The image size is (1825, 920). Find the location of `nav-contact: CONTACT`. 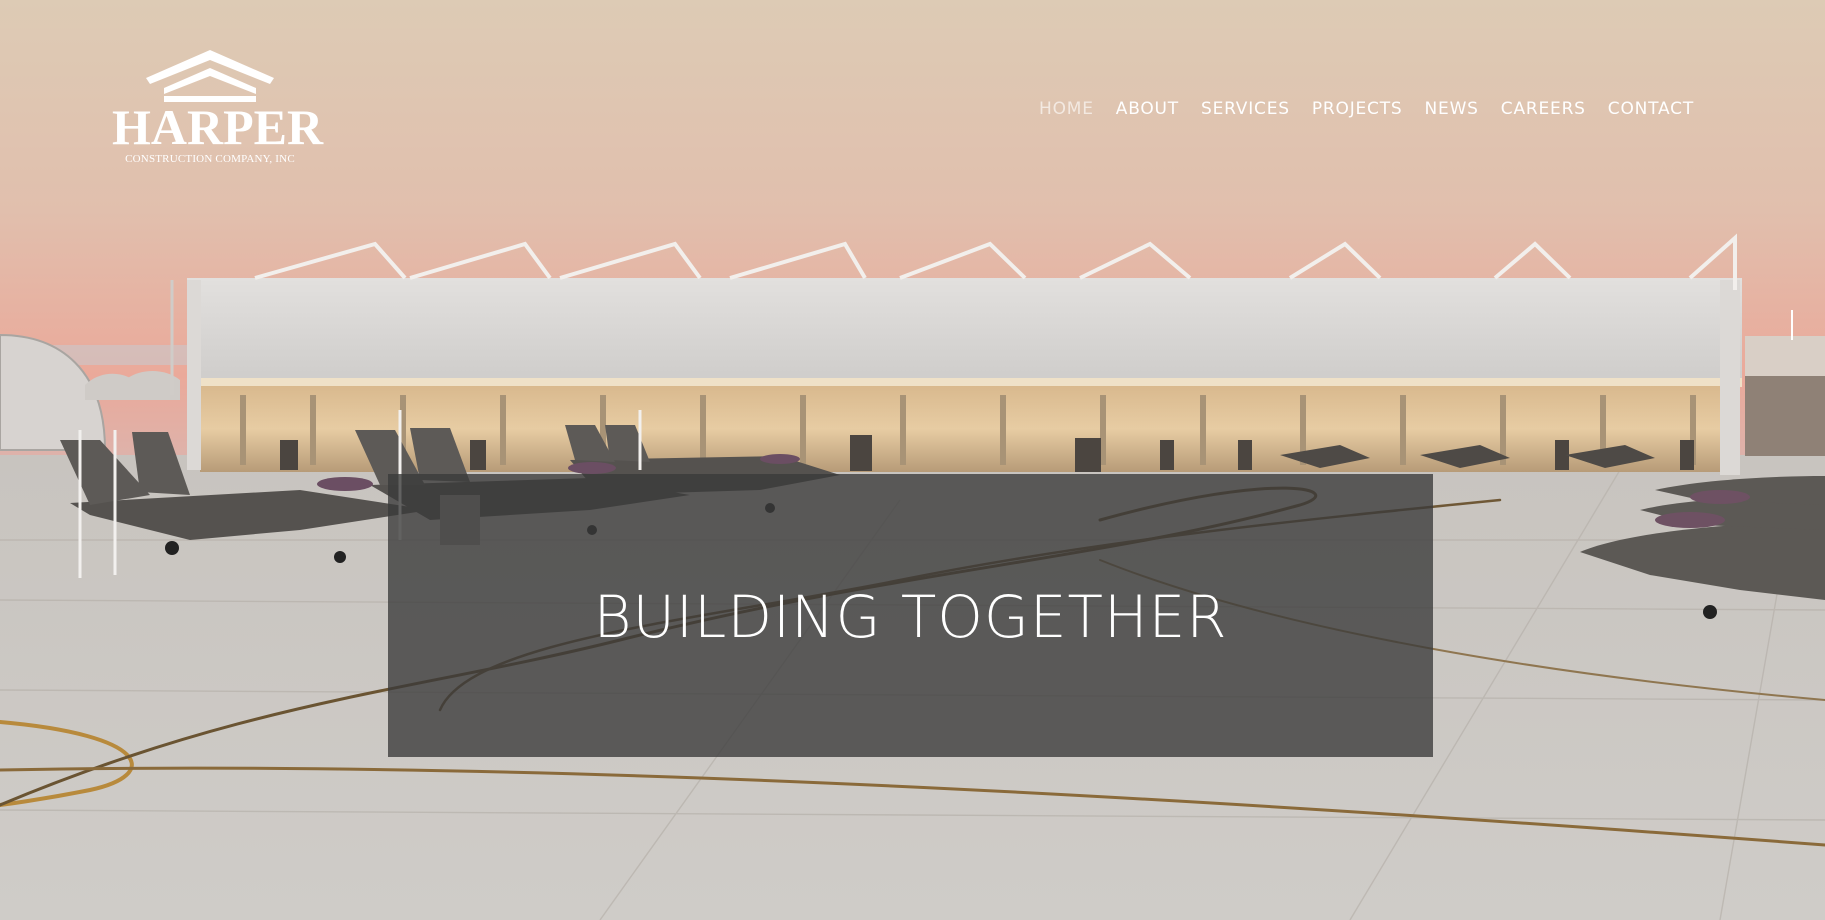

nav-contact: CONTACT is located at coordinates (1651, 109).